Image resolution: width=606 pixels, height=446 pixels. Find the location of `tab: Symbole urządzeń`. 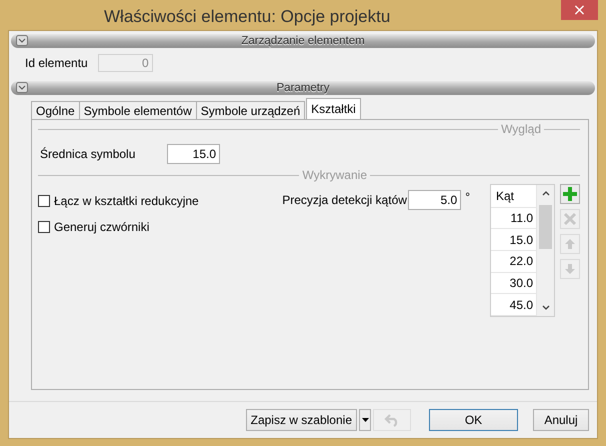

tab: Symbole urządzeń is located at coordinates (251, 110).